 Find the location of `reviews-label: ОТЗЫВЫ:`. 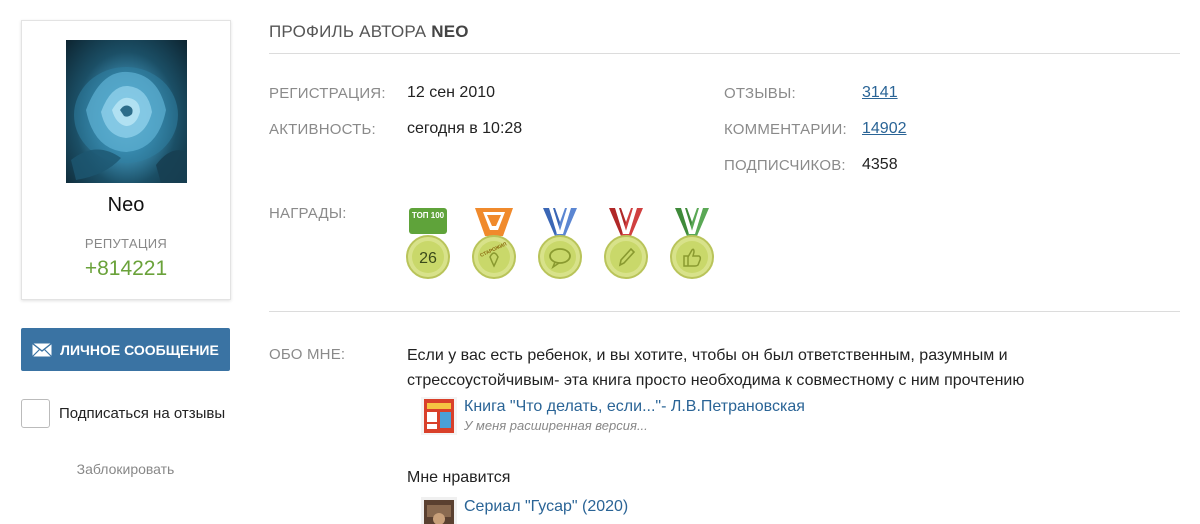

reviews-label: ОТЗЫВЫ: is located at coordinates (760, 93).